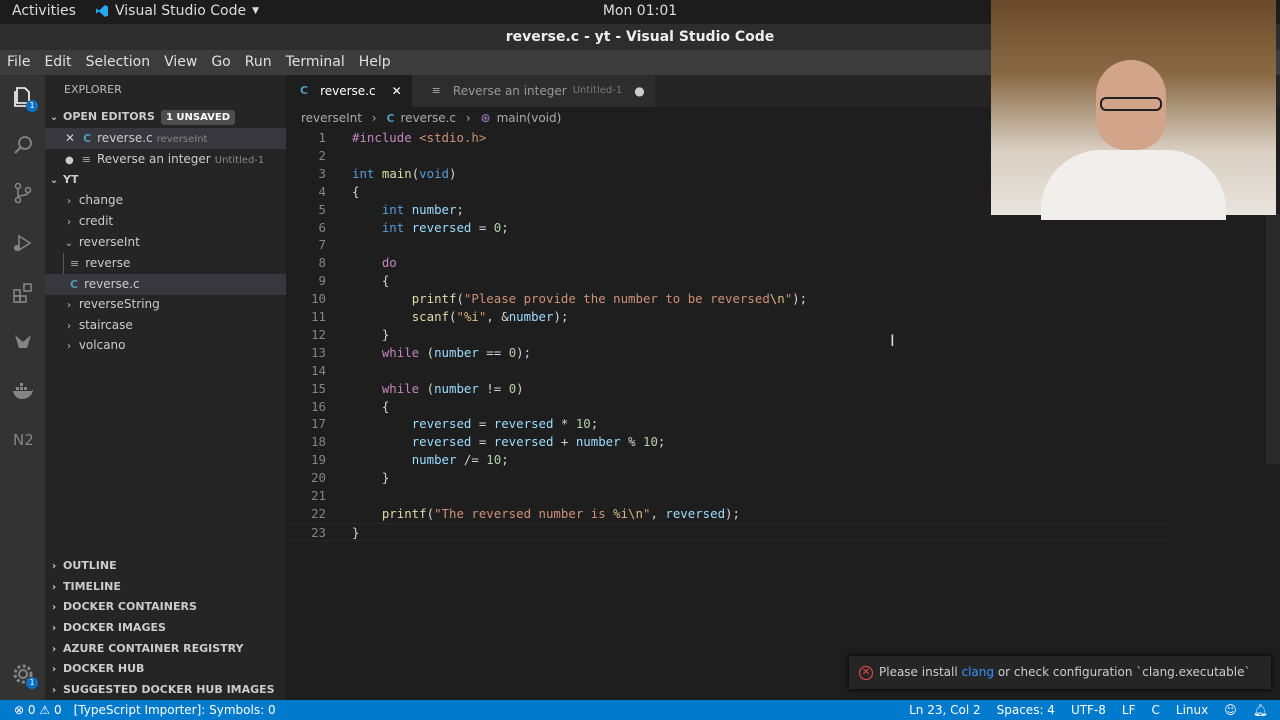  I want to click on menu-edit: Edit, so click(57, 62).